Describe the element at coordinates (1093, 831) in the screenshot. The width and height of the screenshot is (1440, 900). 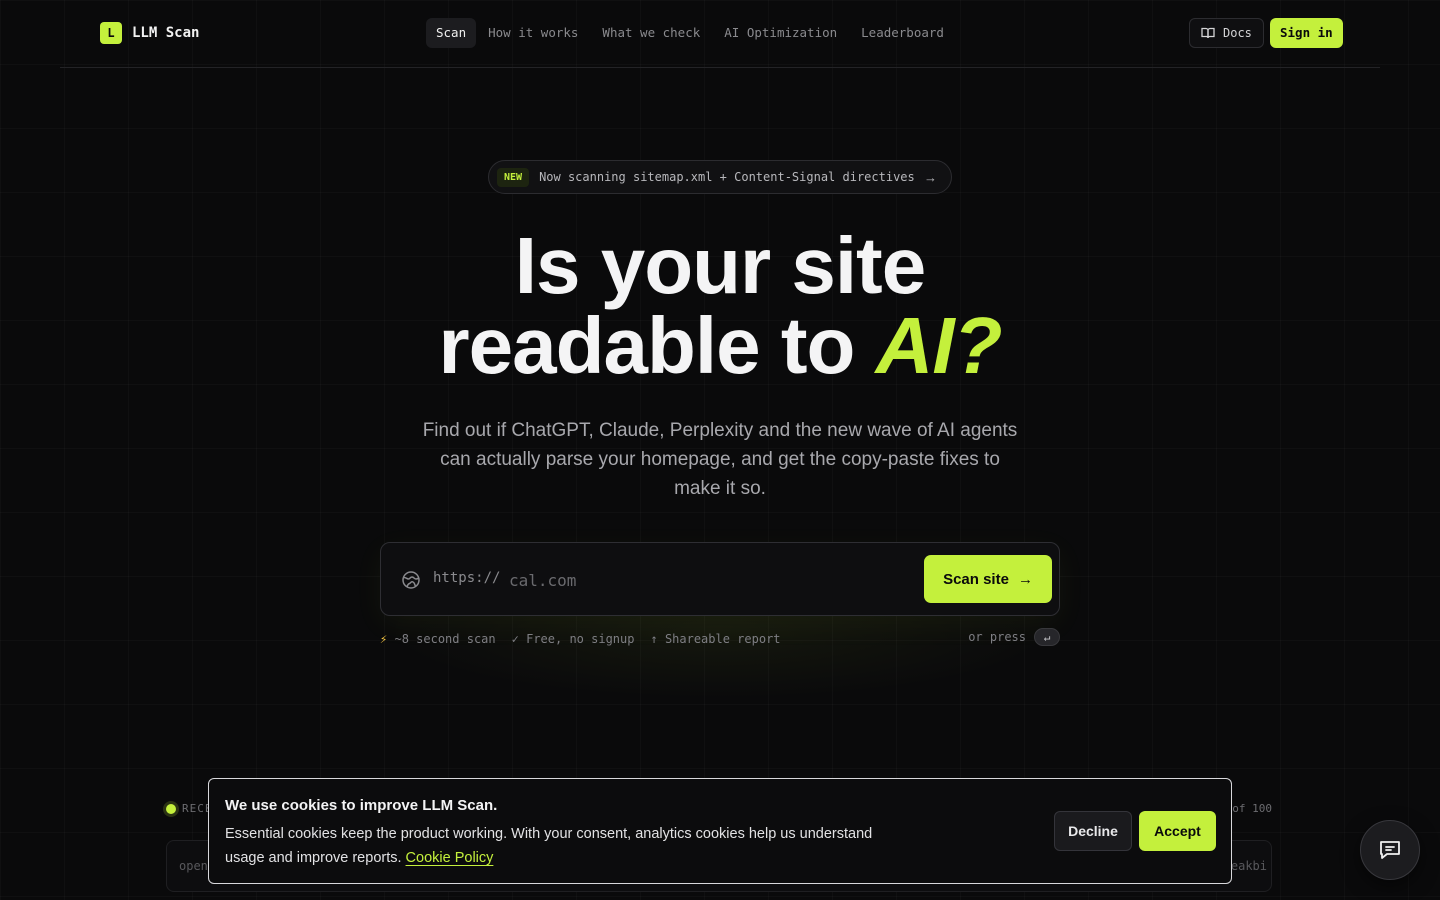
I see `decline-button: Decline` at that location.